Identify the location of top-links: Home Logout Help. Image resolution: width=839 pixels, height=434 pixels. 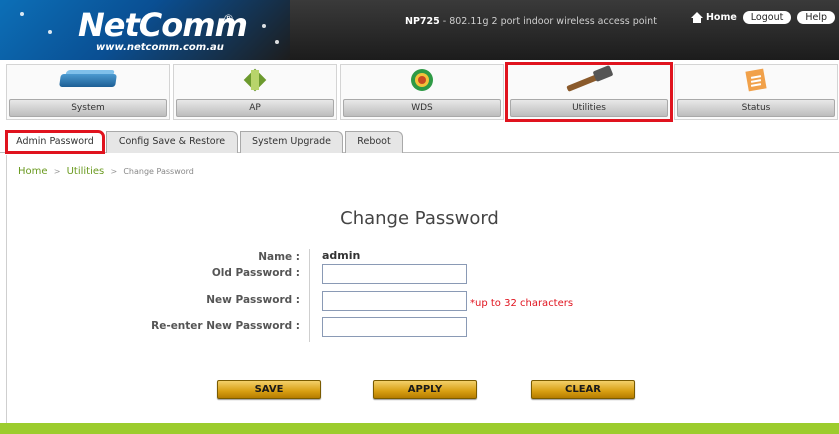
(762, 17).